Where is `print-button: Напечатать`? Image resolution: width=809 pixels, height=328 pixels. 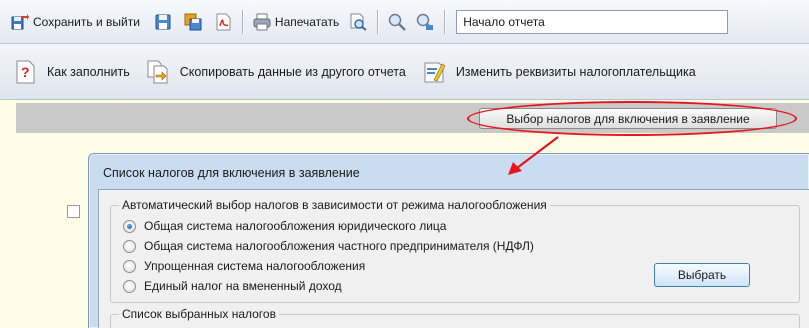
print-button: Напечатать is located at coordinates (296, 22).